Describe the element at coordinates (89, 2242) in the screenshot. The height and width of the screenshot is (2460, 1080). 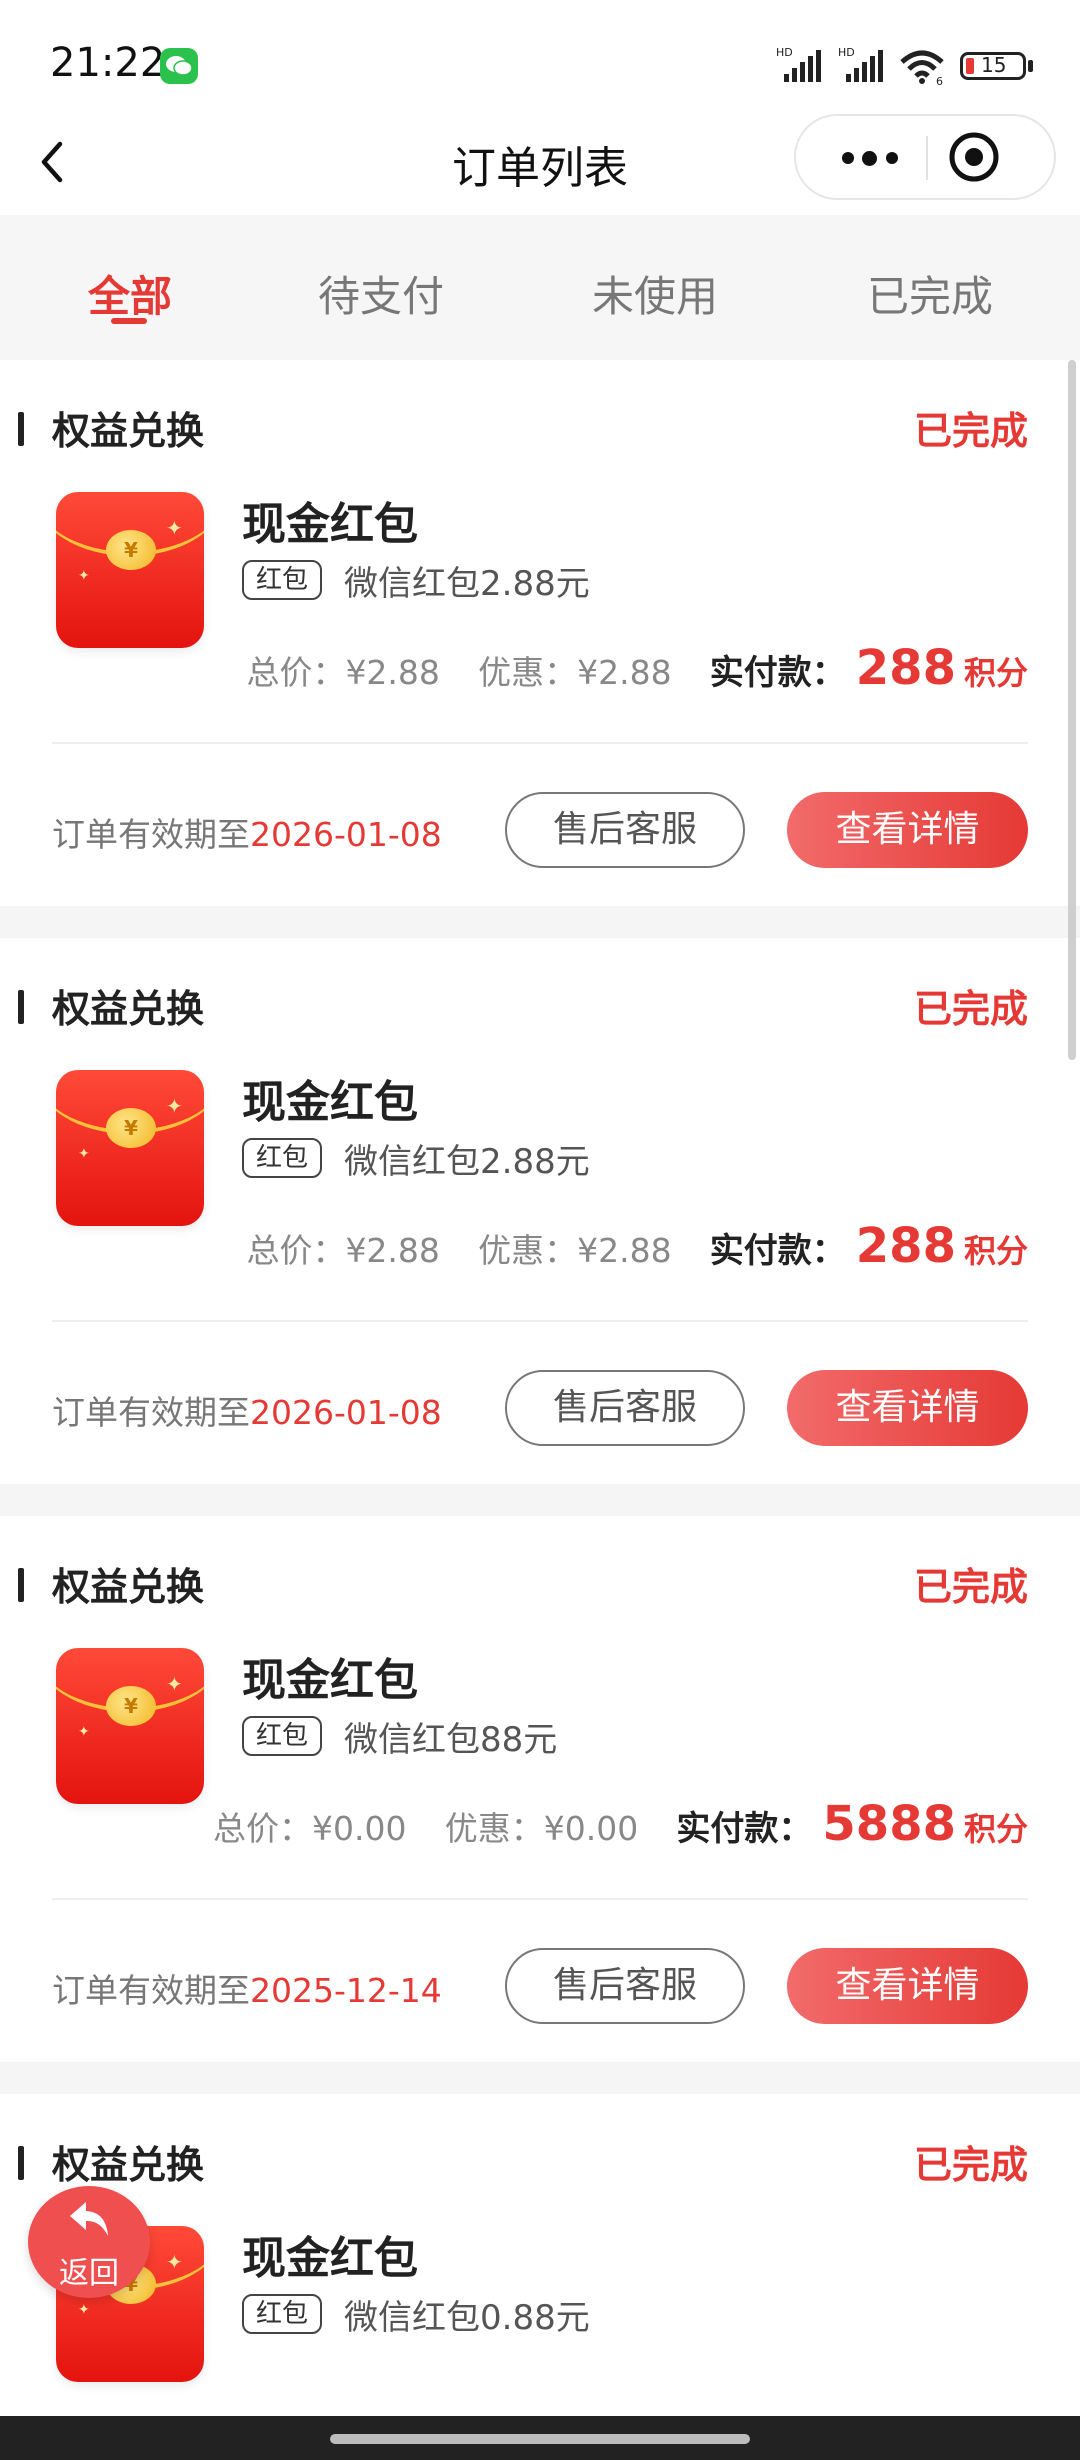
I see `floating-back-button: 返回` at that location.